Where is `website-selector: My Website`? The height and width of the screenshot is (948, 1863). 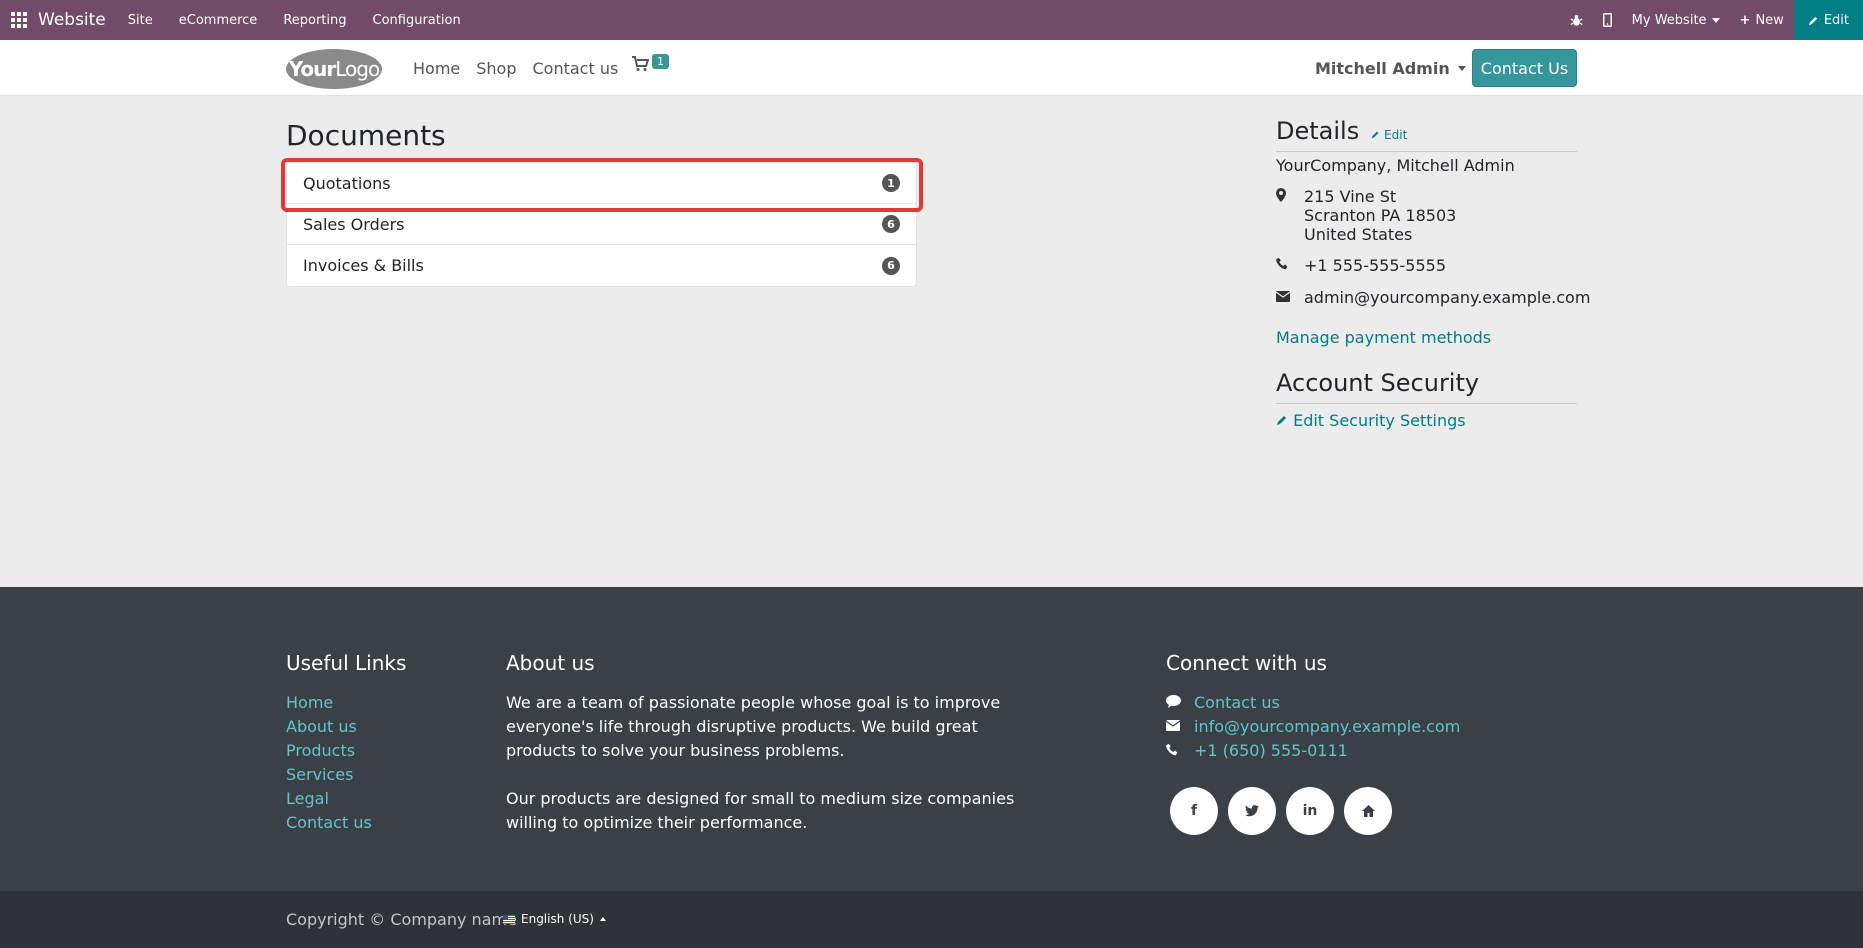
website-selector: My Website is located at coordinates (1676, 20).